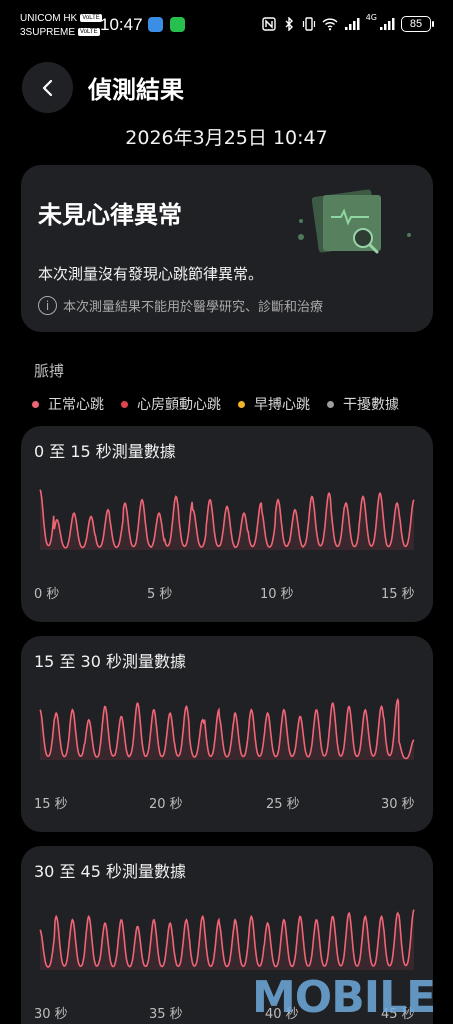 This screenshot has width=453, height=1024. I want to click on chart-title: 15 至 30 秒測量數據, so click(110, 661).